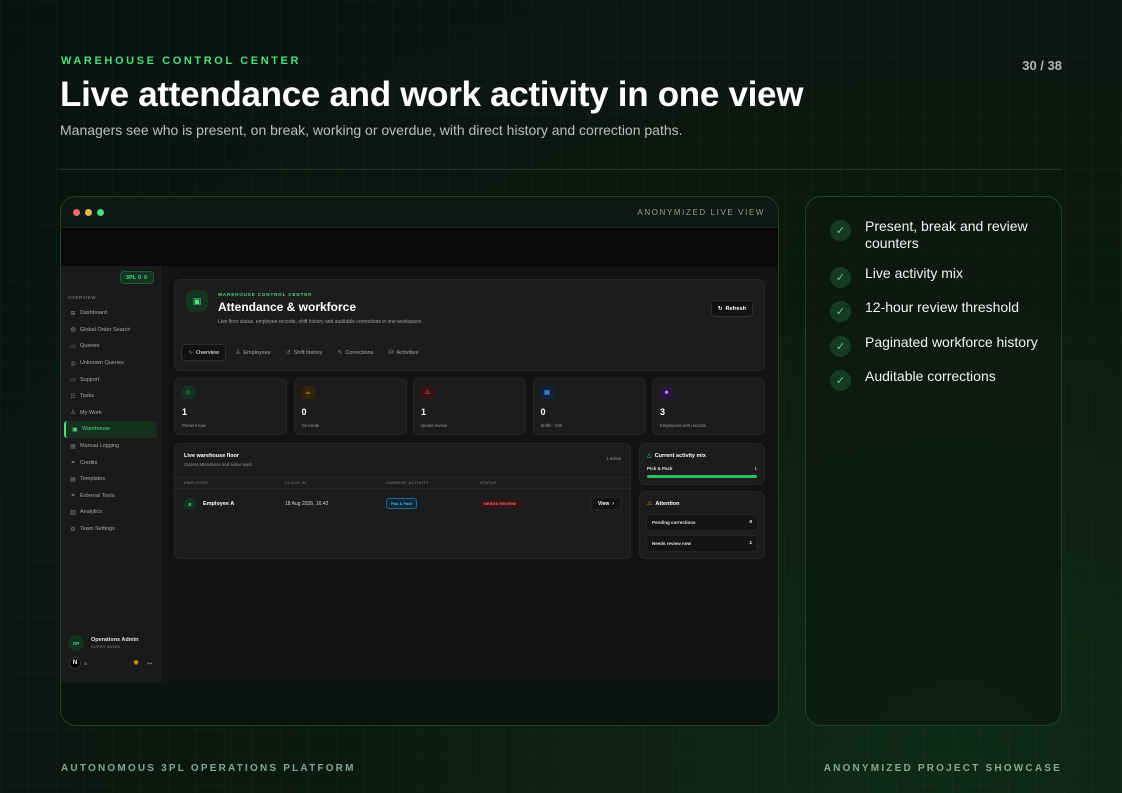 The image size is (1122, 793). Describe the element at coordinates (667, 503) in the screenshot. I see `attention-title-text: Attention` at that location.